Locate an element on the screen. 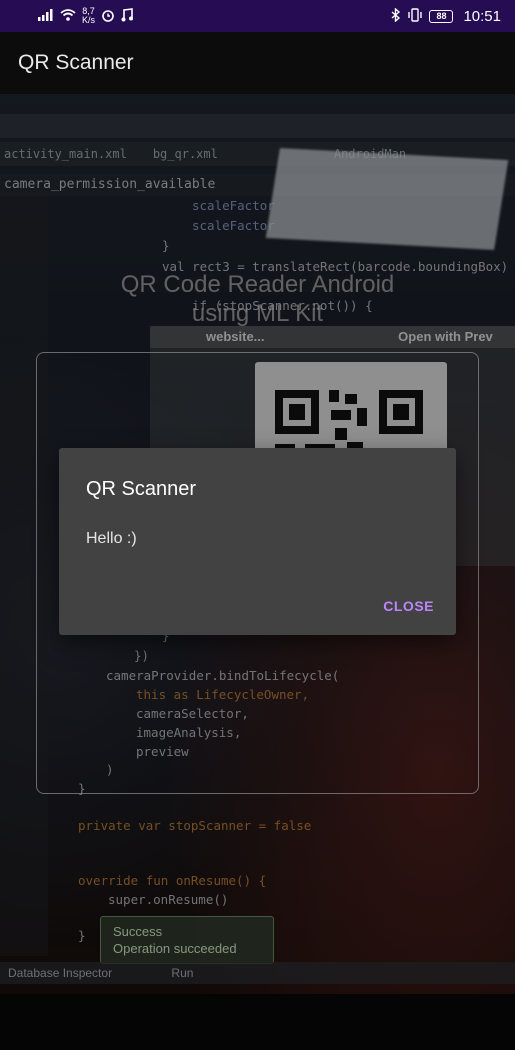 This screenshot has height=1050, width=515. app-title: QR Scanner is located at coordinates (76, 62).